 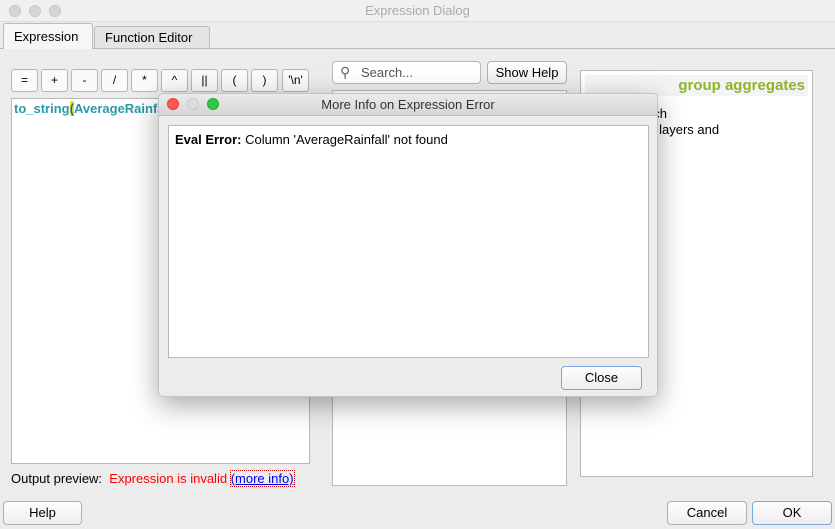 I want to click on error-dialog-title: More Info on Expression Error, so click(x=408, y=104).